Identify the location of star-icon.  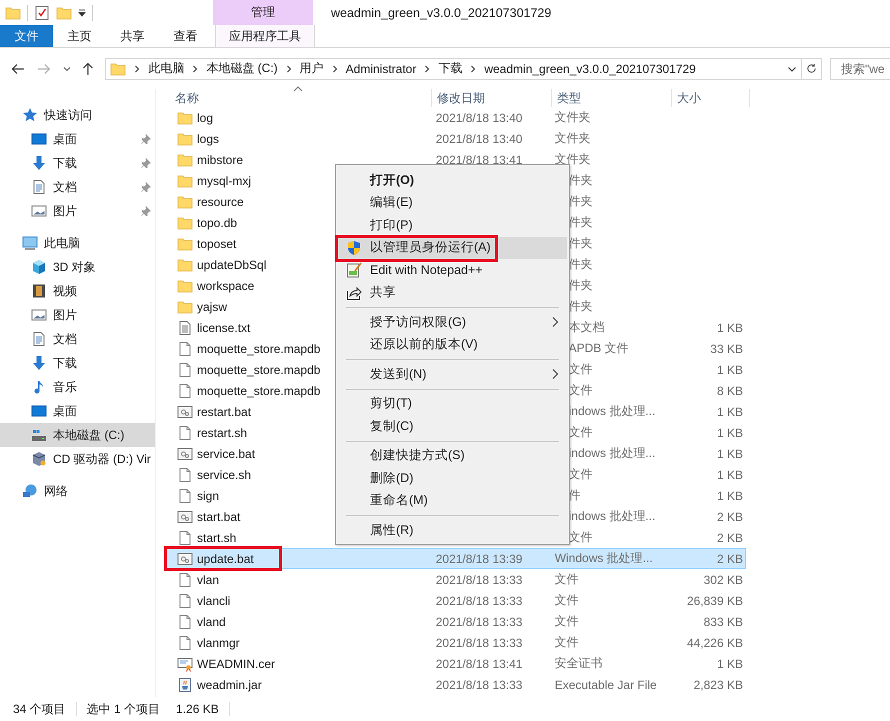
(30, 115).